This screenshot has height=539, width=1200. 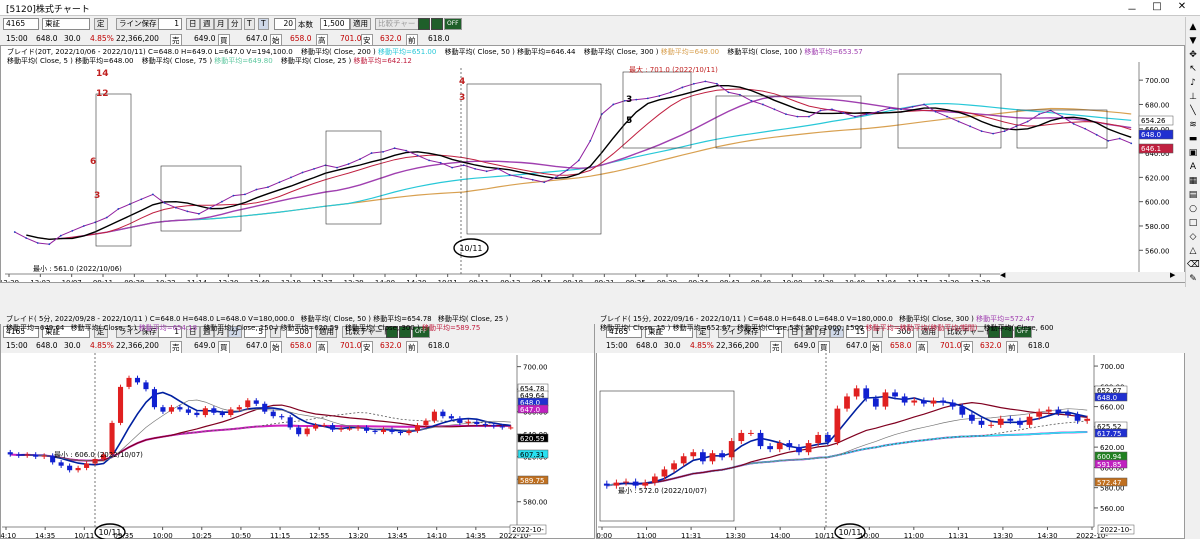 I want to click on line-save-button: ライン保存, so click(x=138, y=24).